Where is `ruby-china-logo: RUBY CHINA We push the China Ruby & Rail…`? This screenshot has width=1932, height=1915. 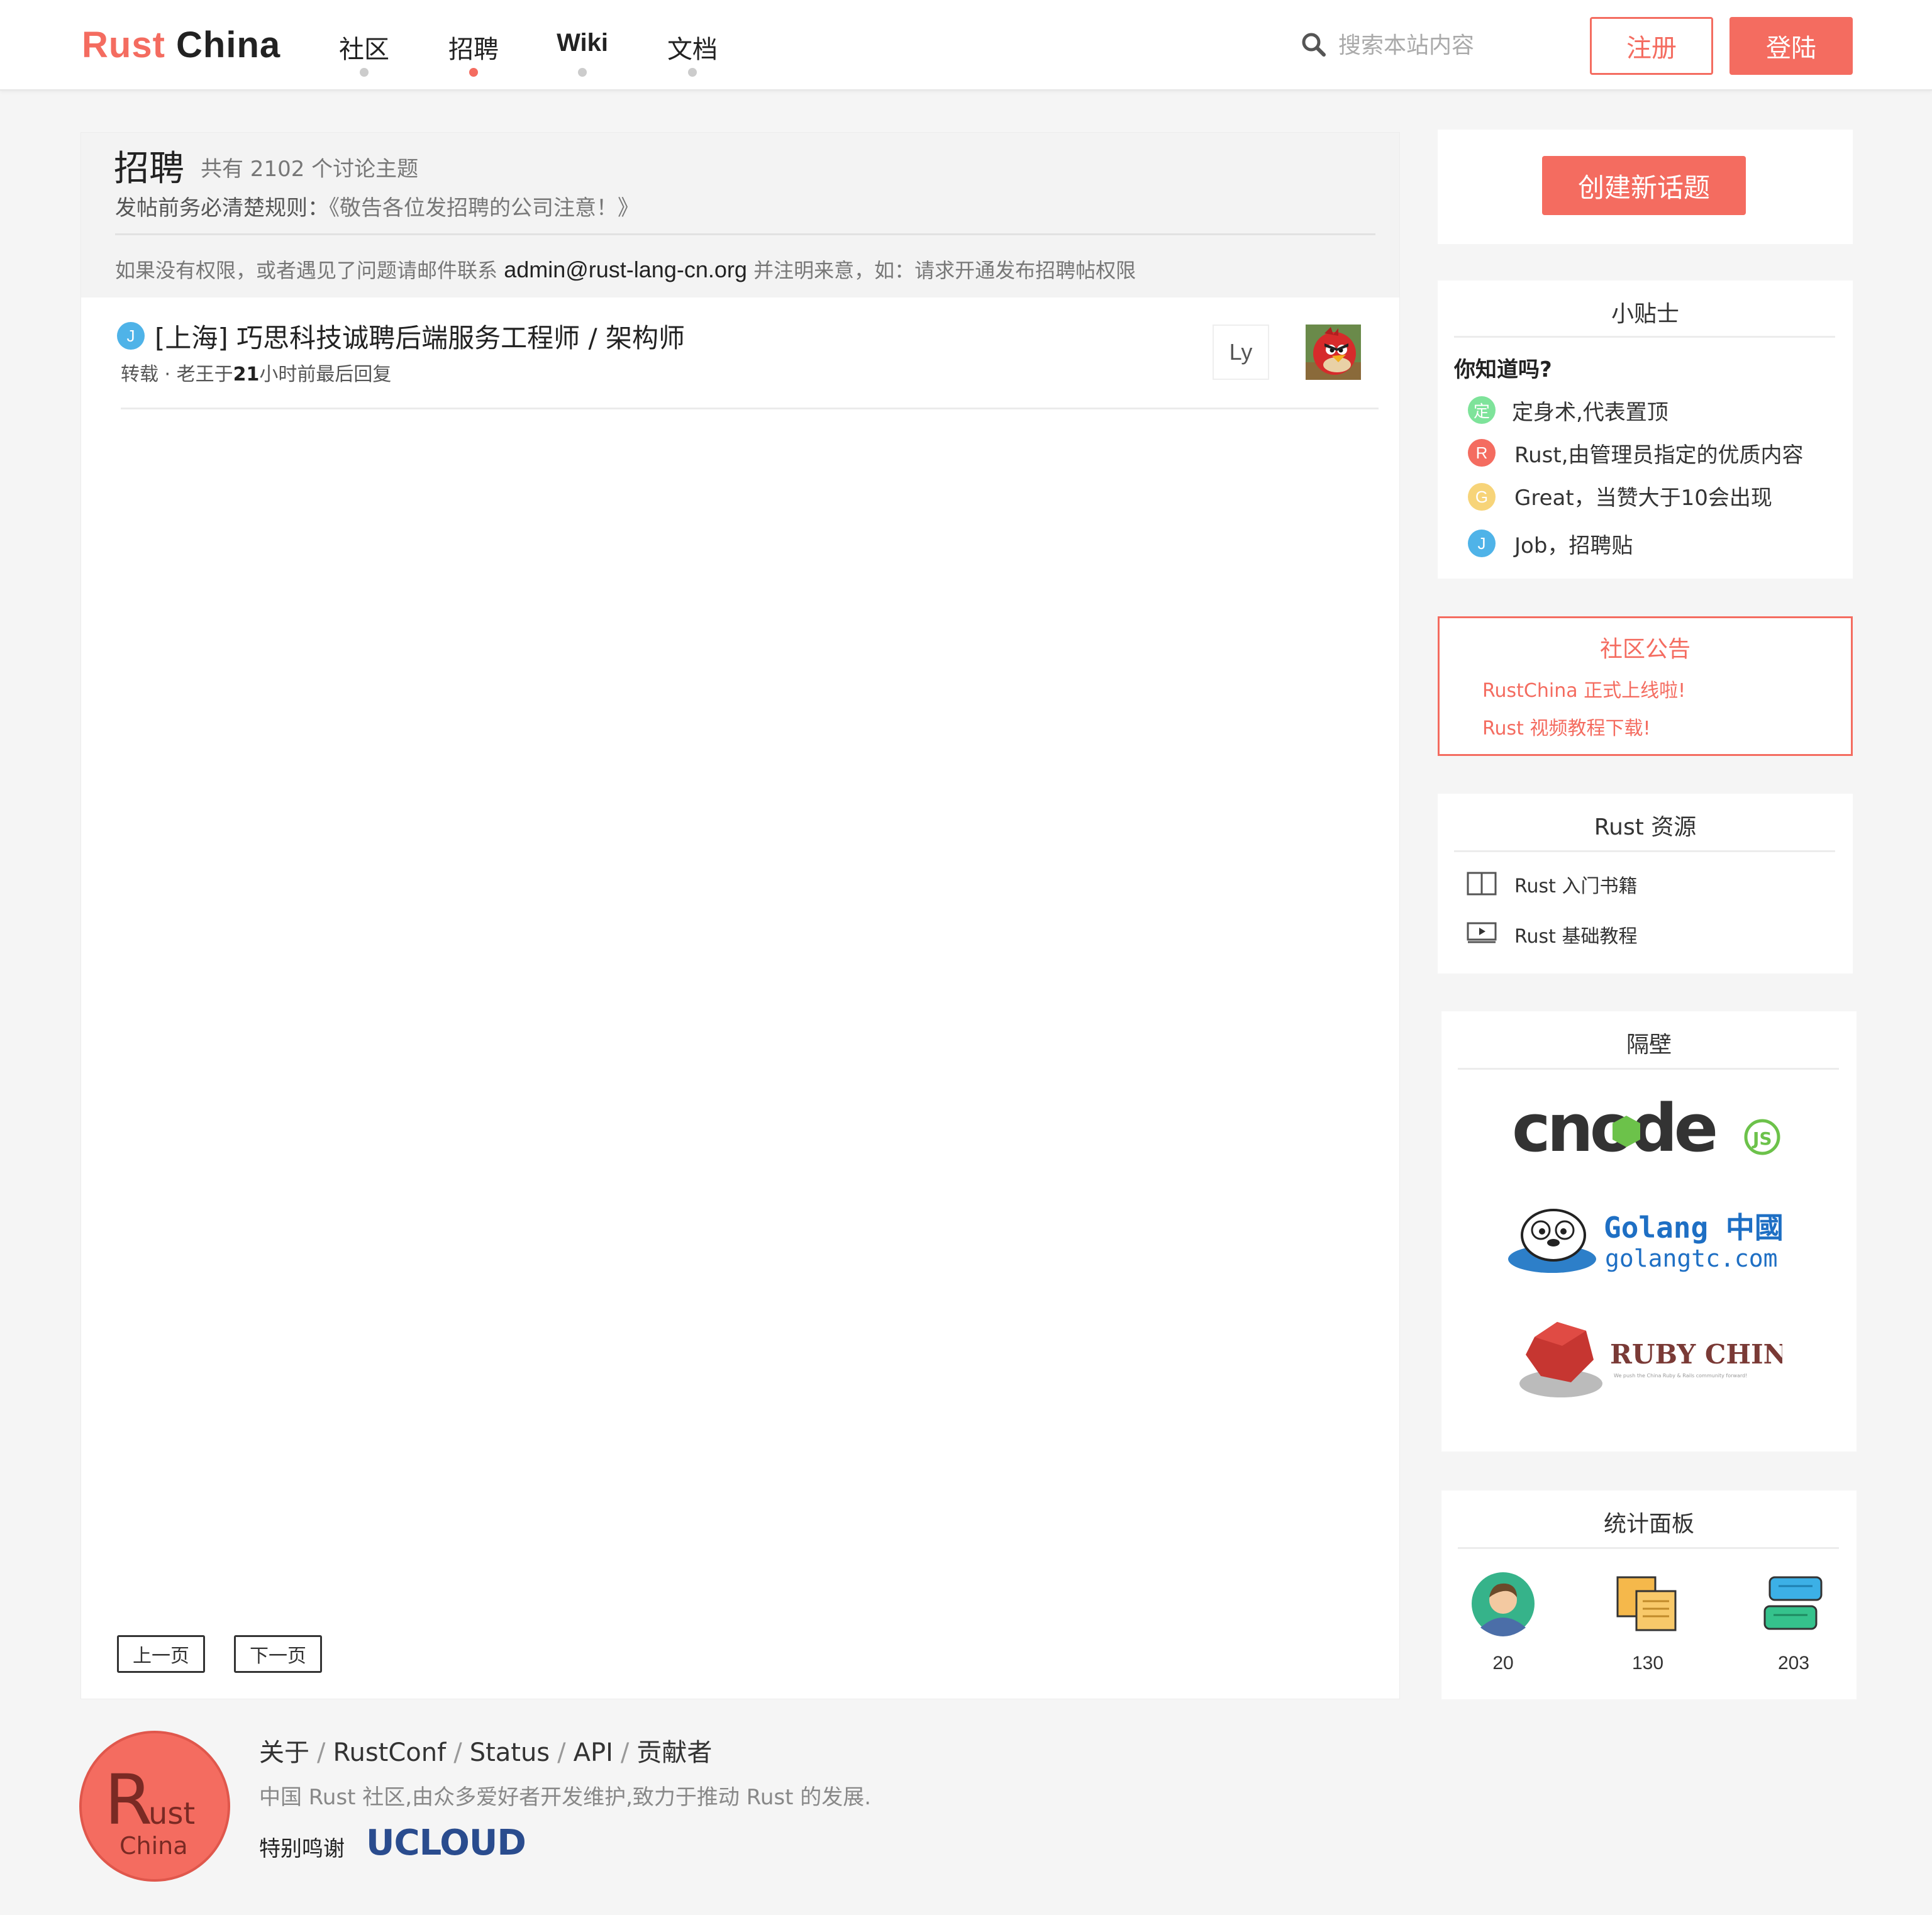 ruby-china-logo: RUBY CHINA We push the China Ruby & Rail… is located at coordinates (1663, 1359).